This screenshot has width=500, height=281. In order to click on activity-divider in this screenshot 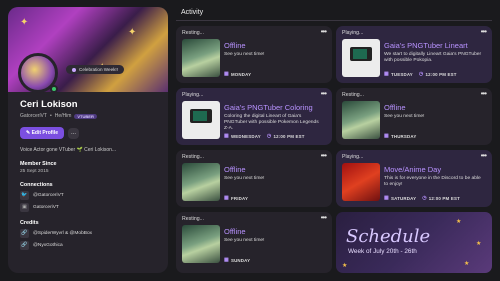, I will do `click(334, 20)`.